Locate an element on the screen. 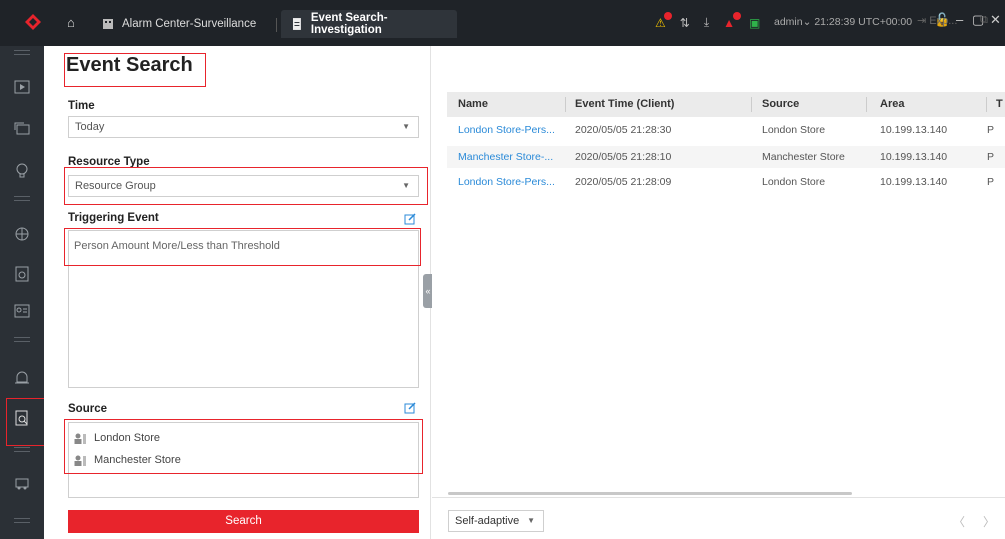 Image resolution: width=1005 pixels, height=539 pixels. clock: 21:28:39 UTC+00:00 is located at coordinates (863, 22).